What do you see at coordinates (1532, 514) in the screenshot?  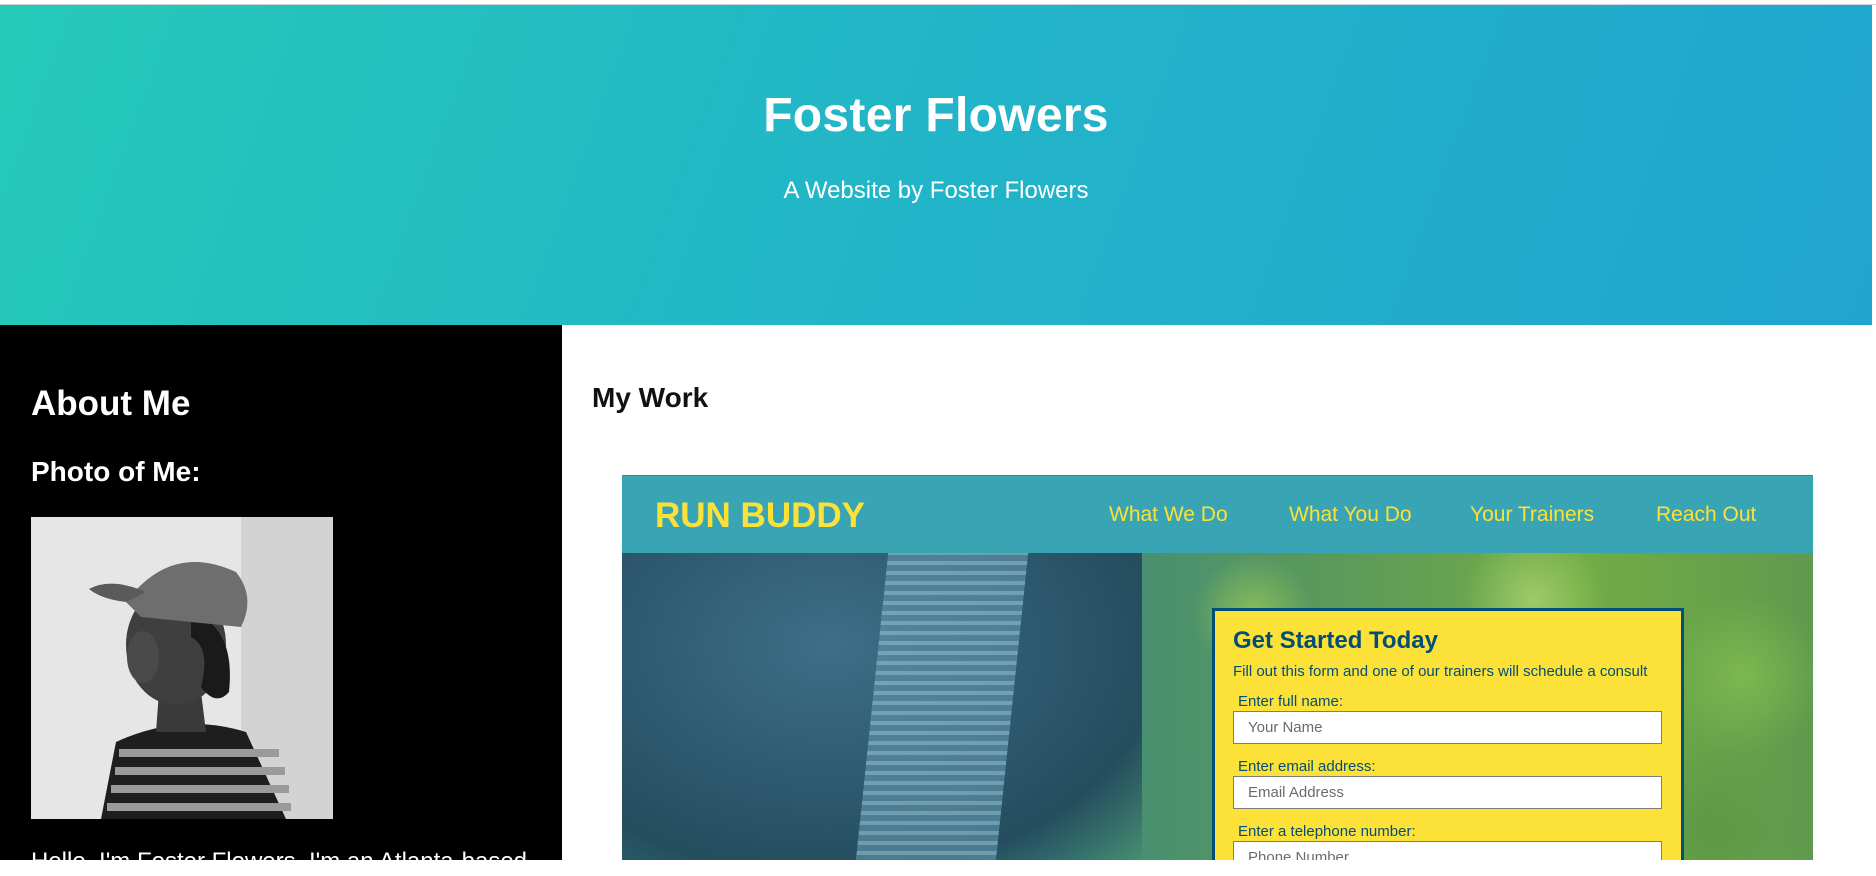 I see `run-buddy-nav-your-trainers: Your Trainers` at bounding box center [1532, 514].